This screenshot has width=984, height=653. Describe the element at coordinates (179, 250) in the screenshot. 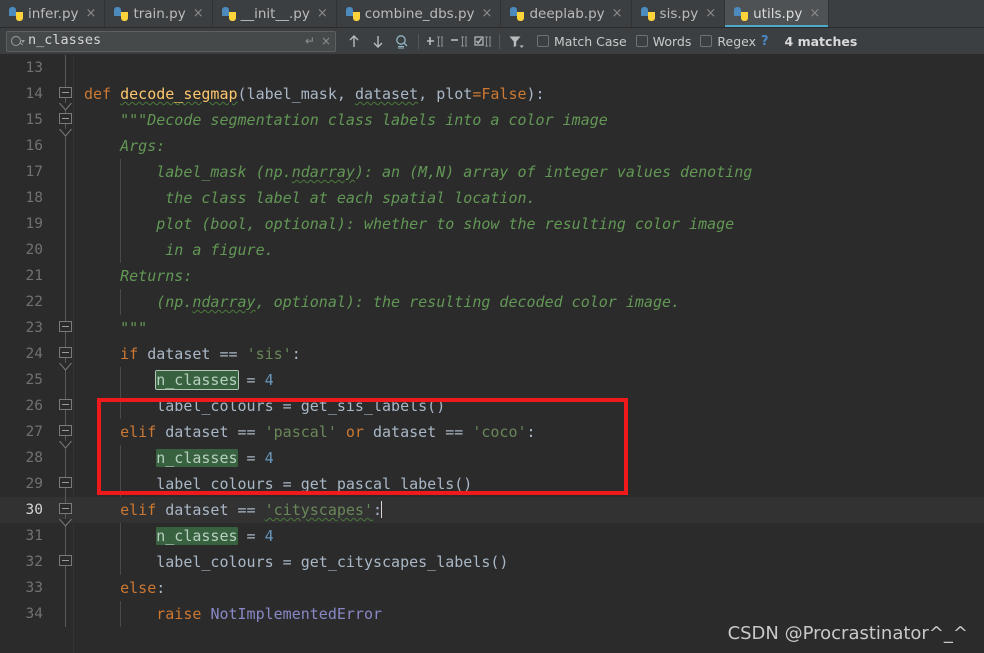

I see `code-token: in a figure.` at that location.